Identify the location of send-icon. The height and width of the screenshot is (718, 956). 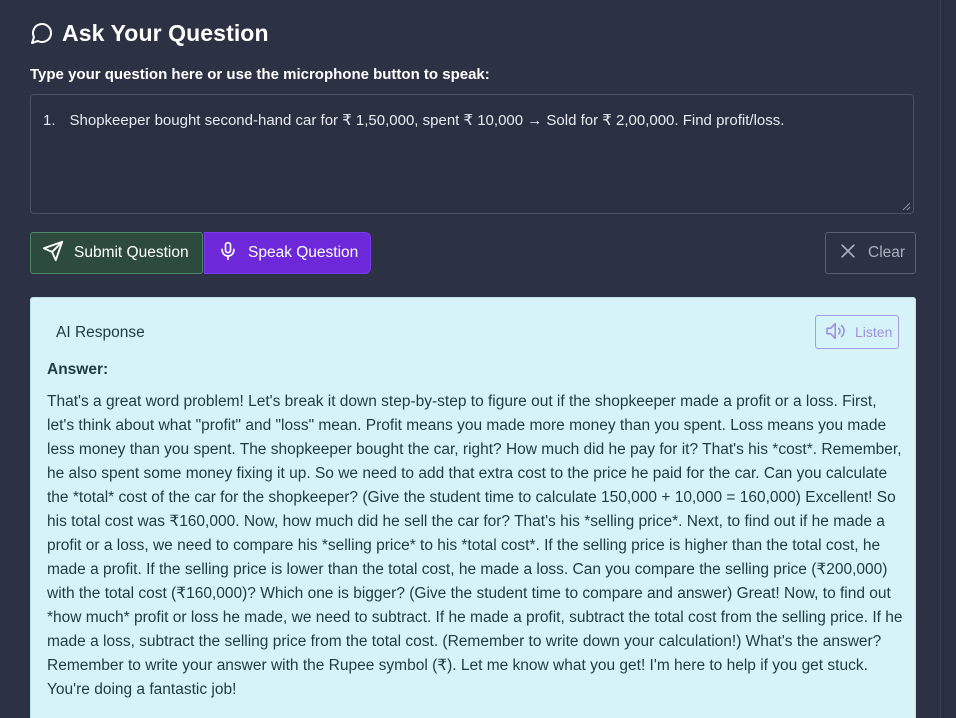
(53, 253).